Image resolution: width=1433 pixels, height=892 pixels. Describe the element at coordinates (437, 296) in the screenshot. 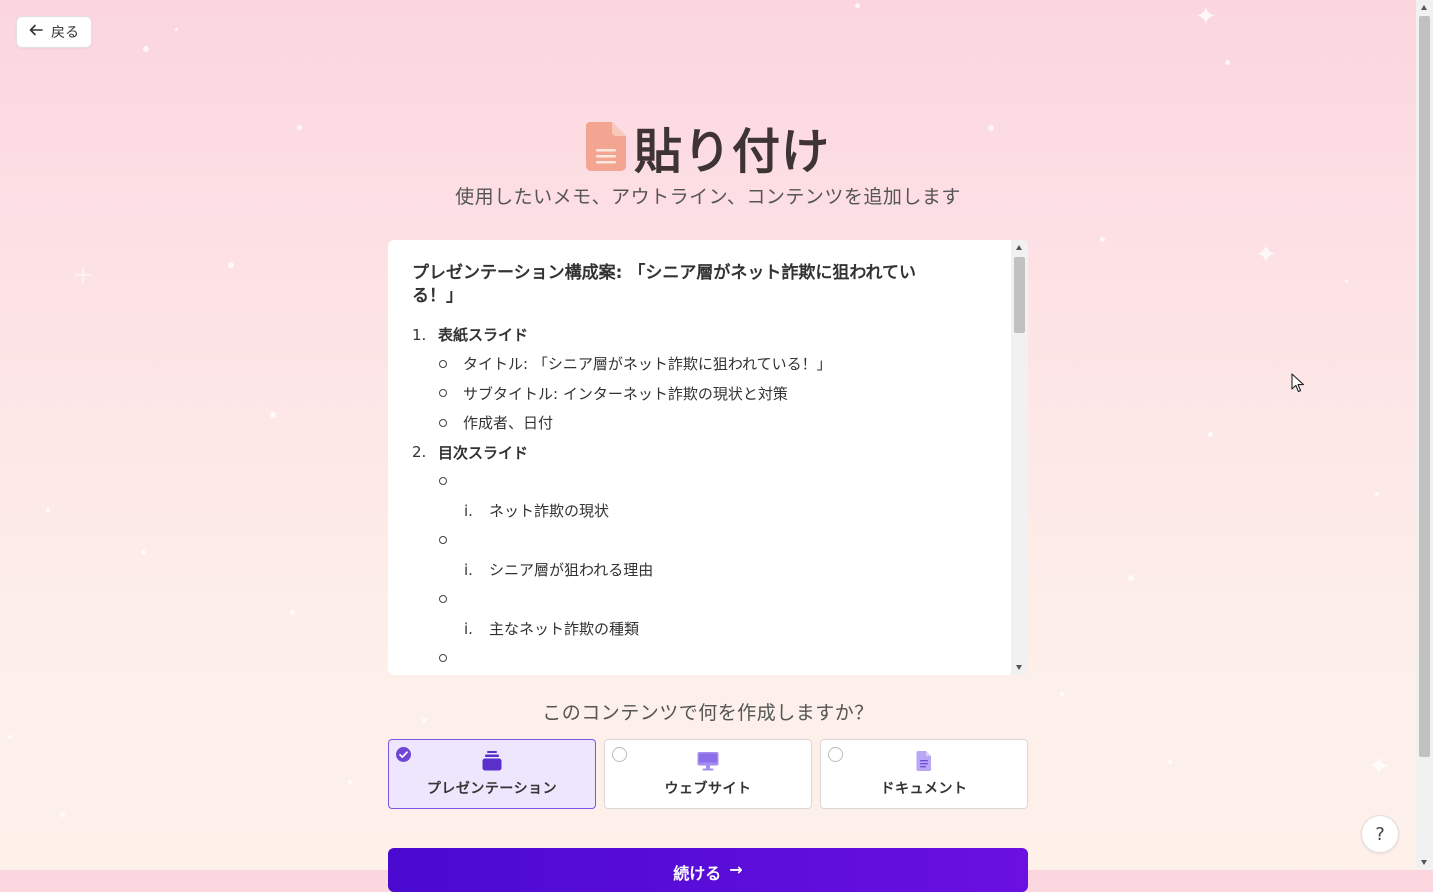

I see `document-heading-line: る！」` at that location.